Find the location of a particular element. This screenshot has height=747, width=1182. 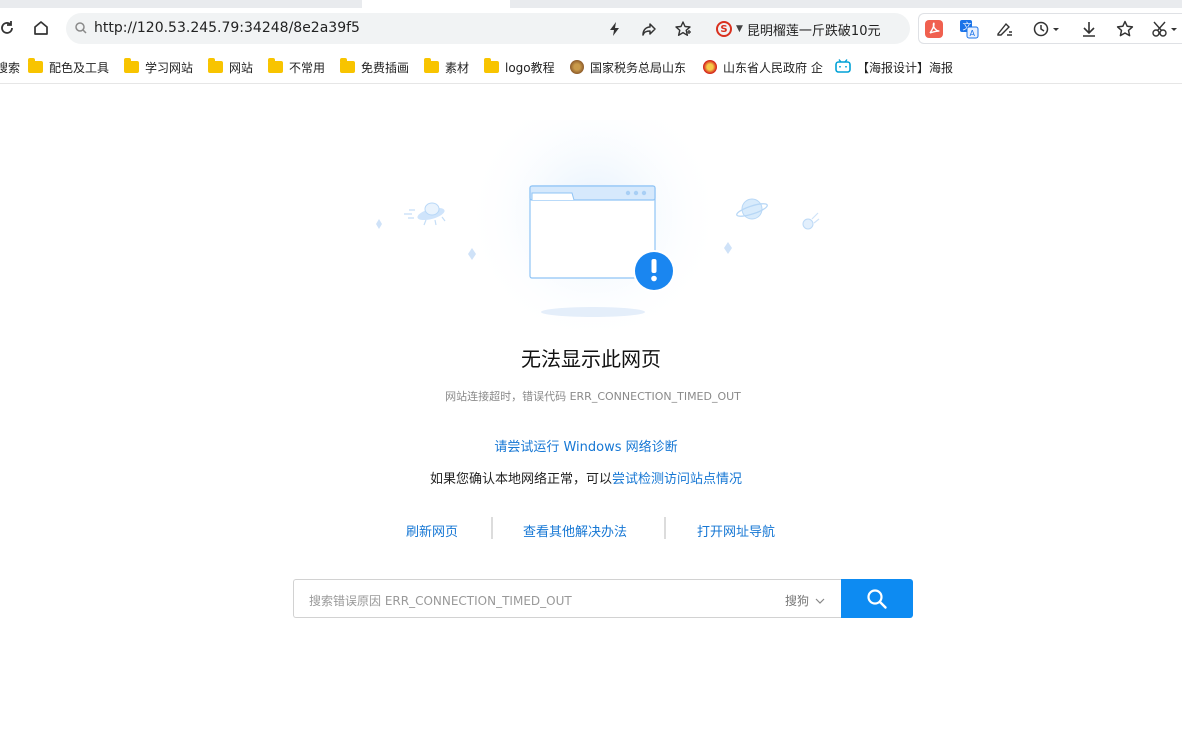

sogou-logo-icon: S is located at coordinates (724, 29).